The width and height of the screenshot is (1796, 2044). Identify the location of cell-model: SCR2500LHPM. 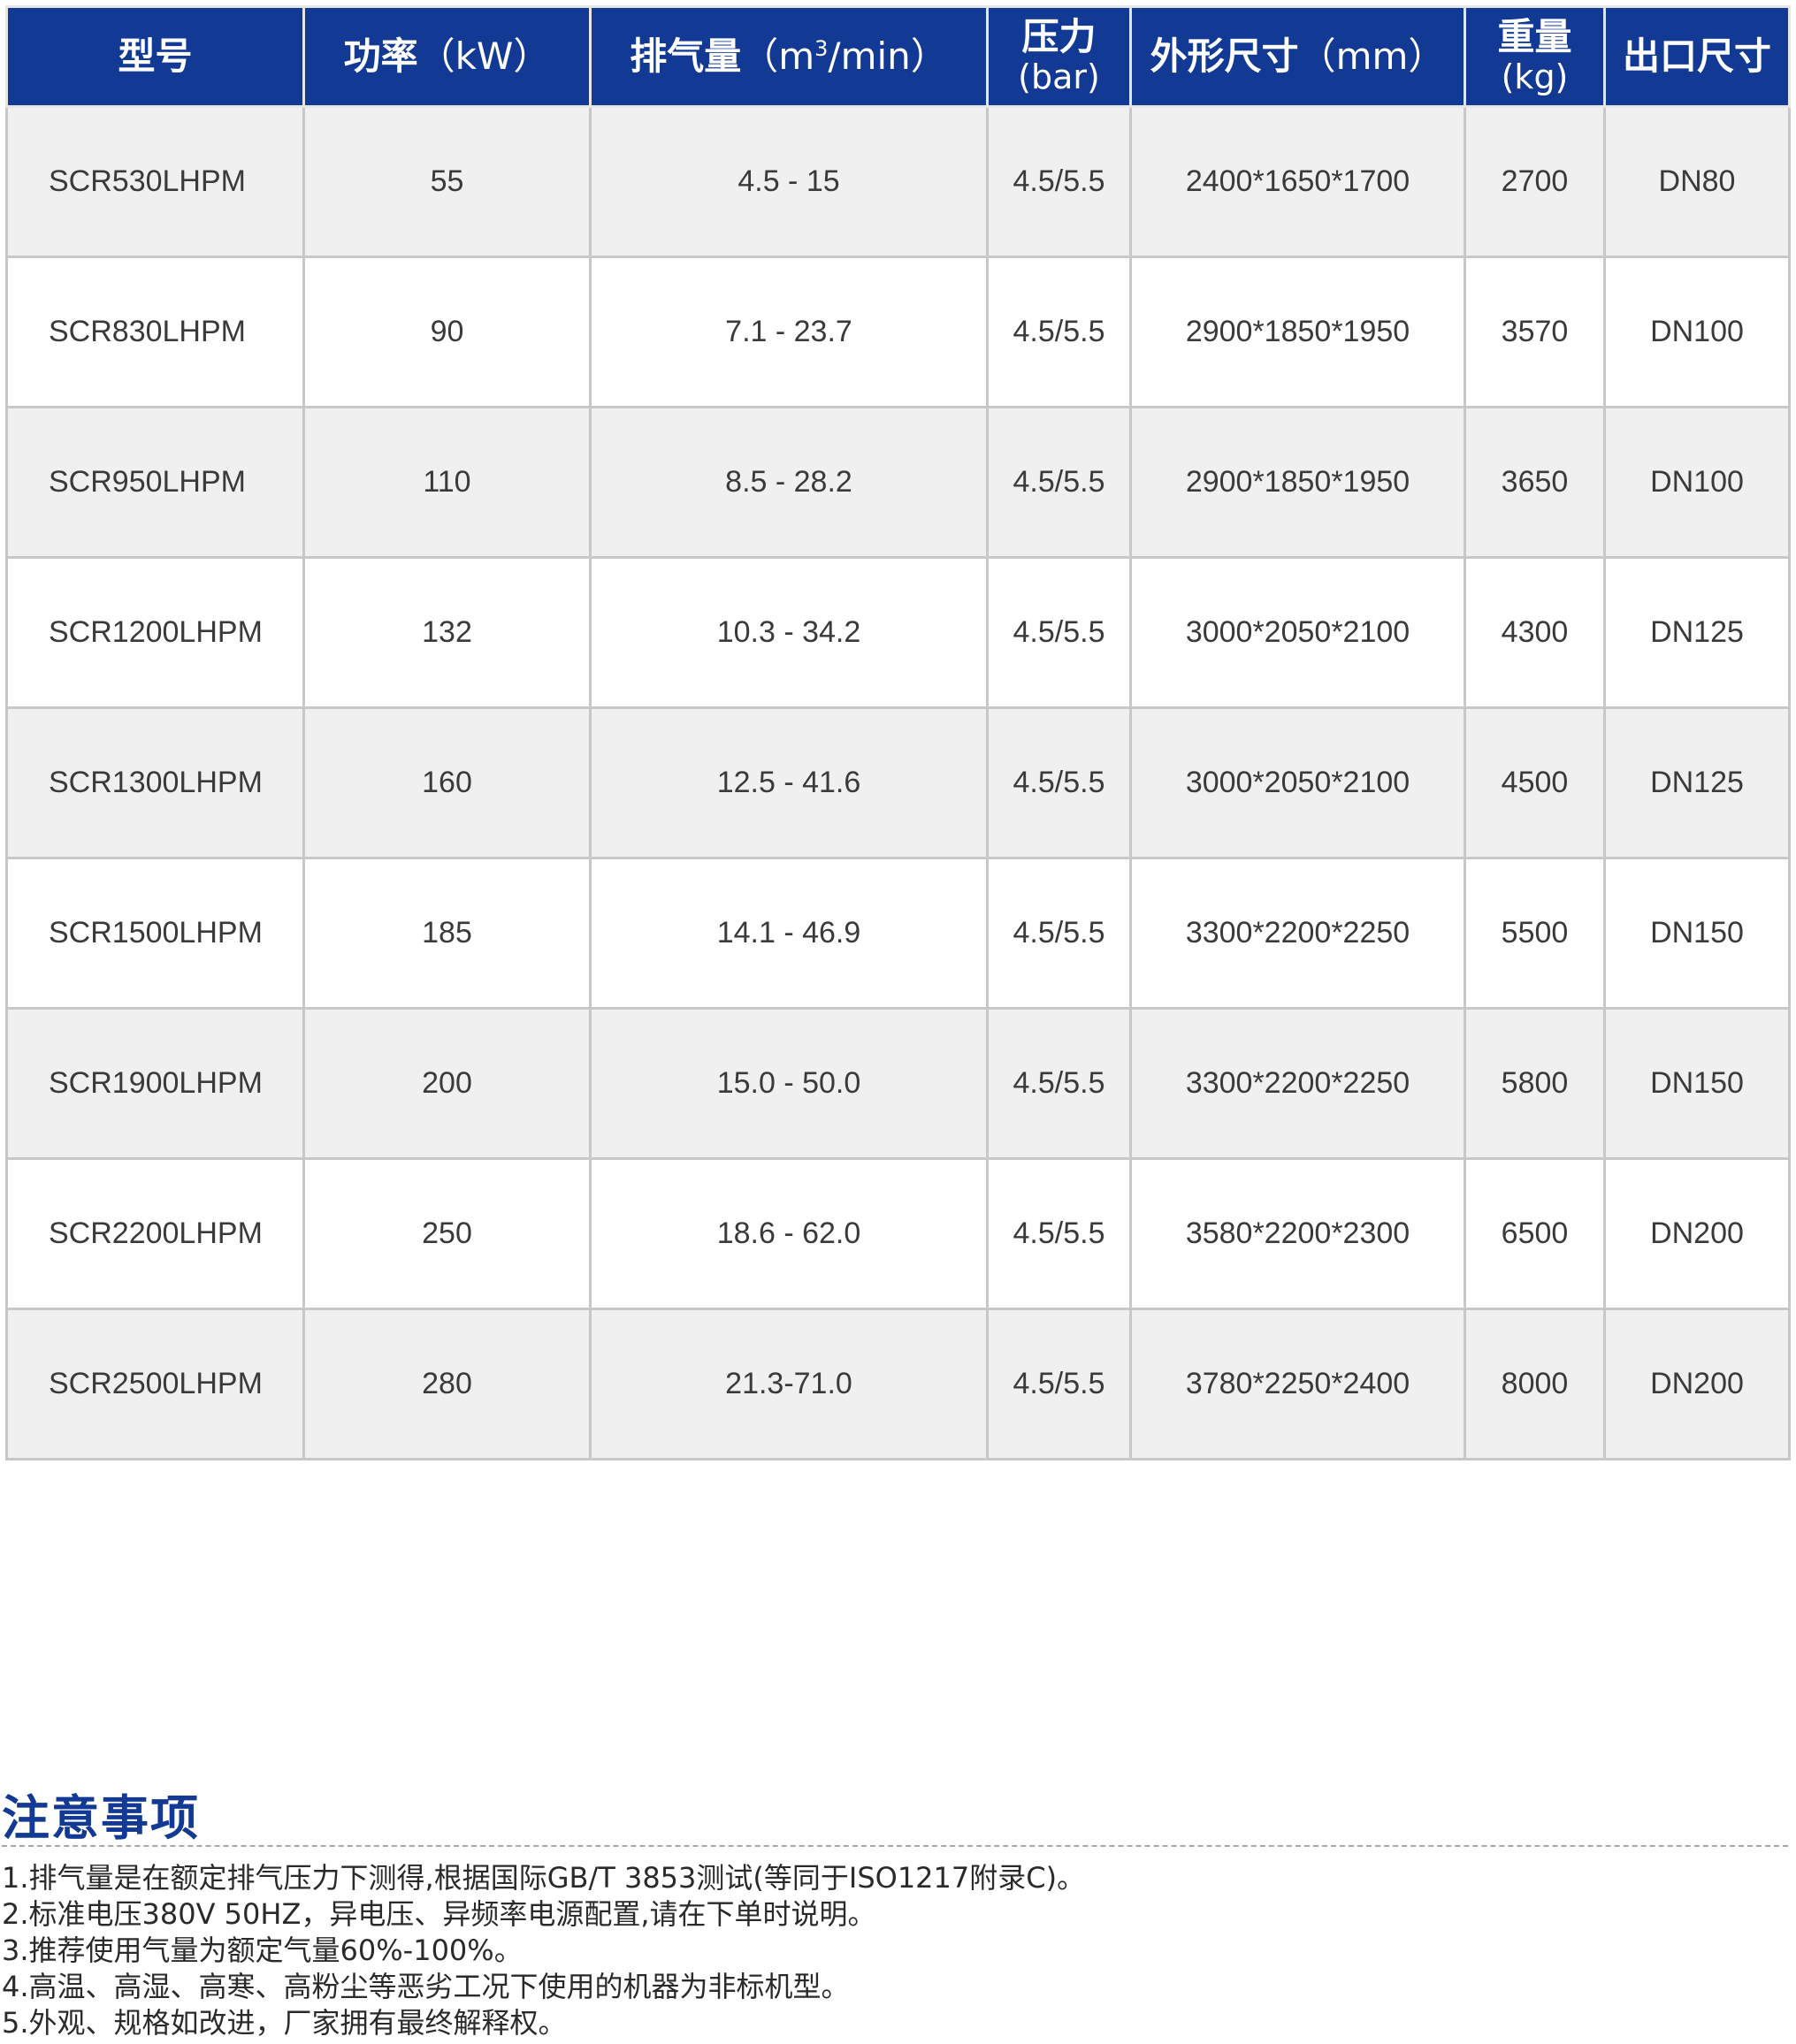
(155, 1384).